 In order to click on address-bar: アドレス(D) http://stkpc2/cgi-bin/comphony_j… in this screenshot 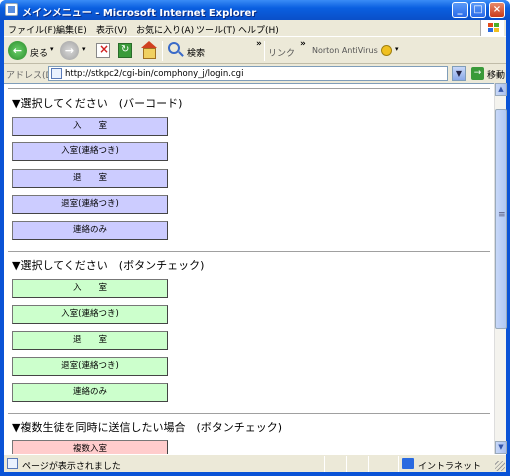, I will do `click(255, 73)`.